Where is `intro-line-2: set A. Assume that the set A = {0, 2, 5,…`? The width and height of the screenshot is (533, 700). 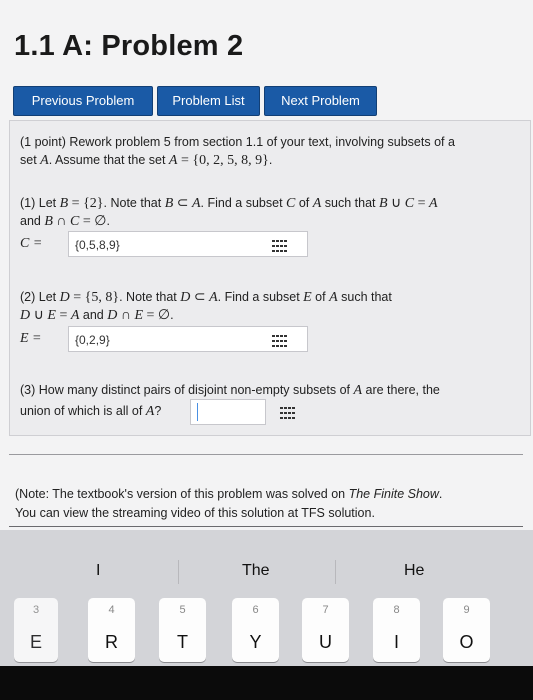 intro-line-2: set A. Assume that the set A = {0, 2, 5,… is located at coordinates (146, 161).